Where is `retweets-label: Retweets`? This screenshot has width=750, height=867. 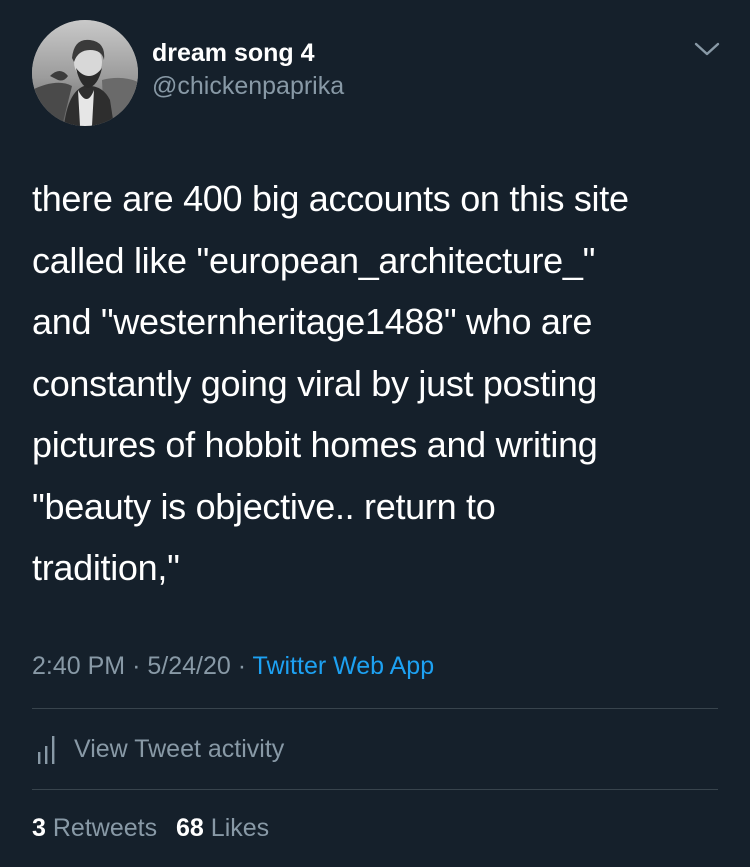
retweets-label: Retweets is located at coordinates (105, 828).